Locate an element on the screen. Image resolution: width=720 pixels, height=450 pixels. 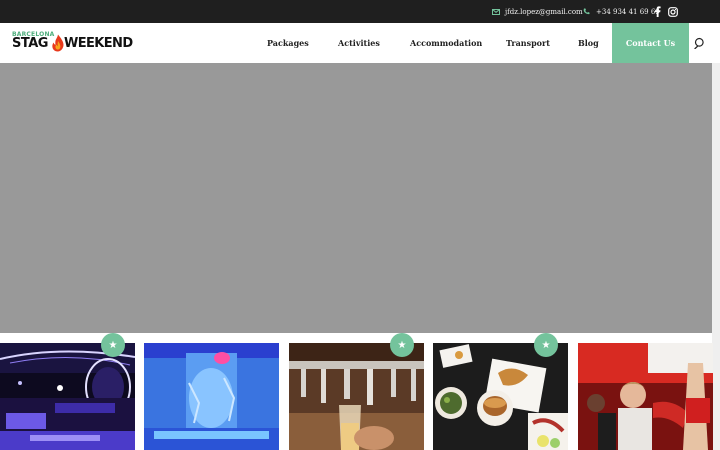
ice-bar-photo is located at coordinates (211, 396).